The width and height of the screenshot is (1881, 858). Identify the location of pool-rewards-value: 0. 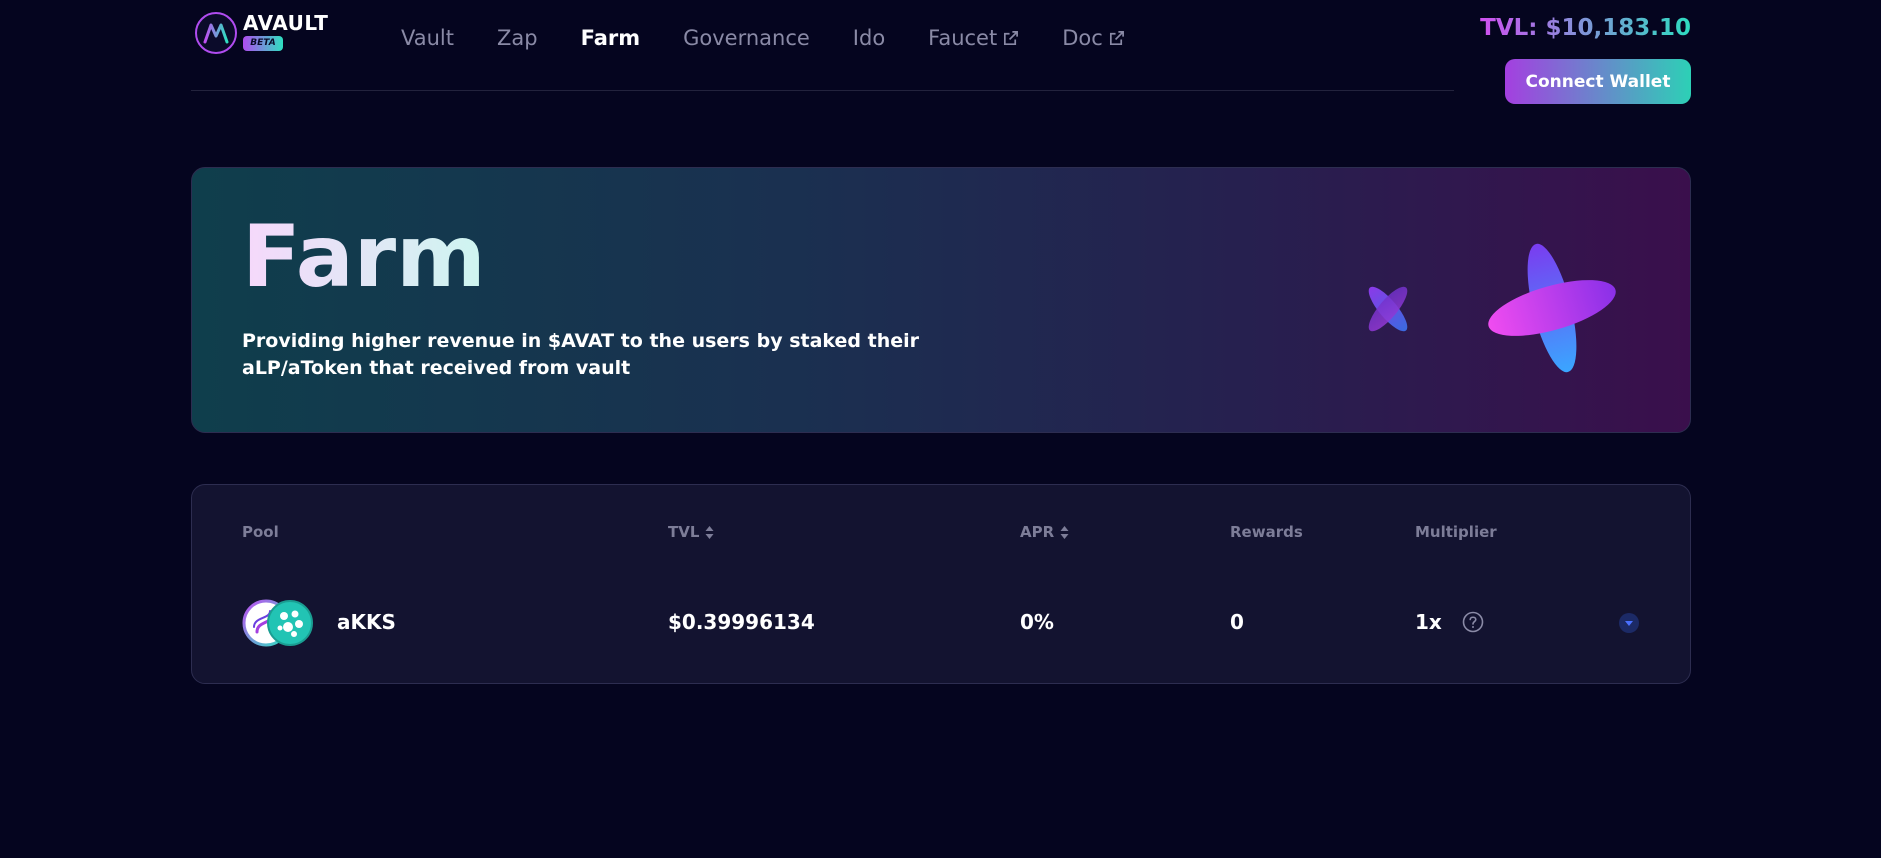
(1237, 622).